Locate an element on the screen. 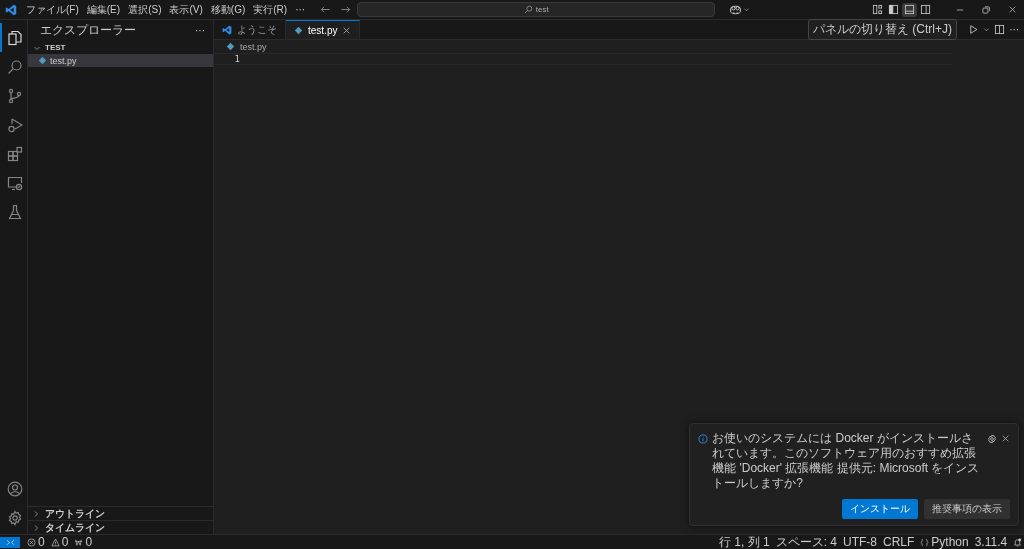 The width and height of the screenshot is (1024, 549). menu-item: 実行(R) is located at coordinates (270, 9).